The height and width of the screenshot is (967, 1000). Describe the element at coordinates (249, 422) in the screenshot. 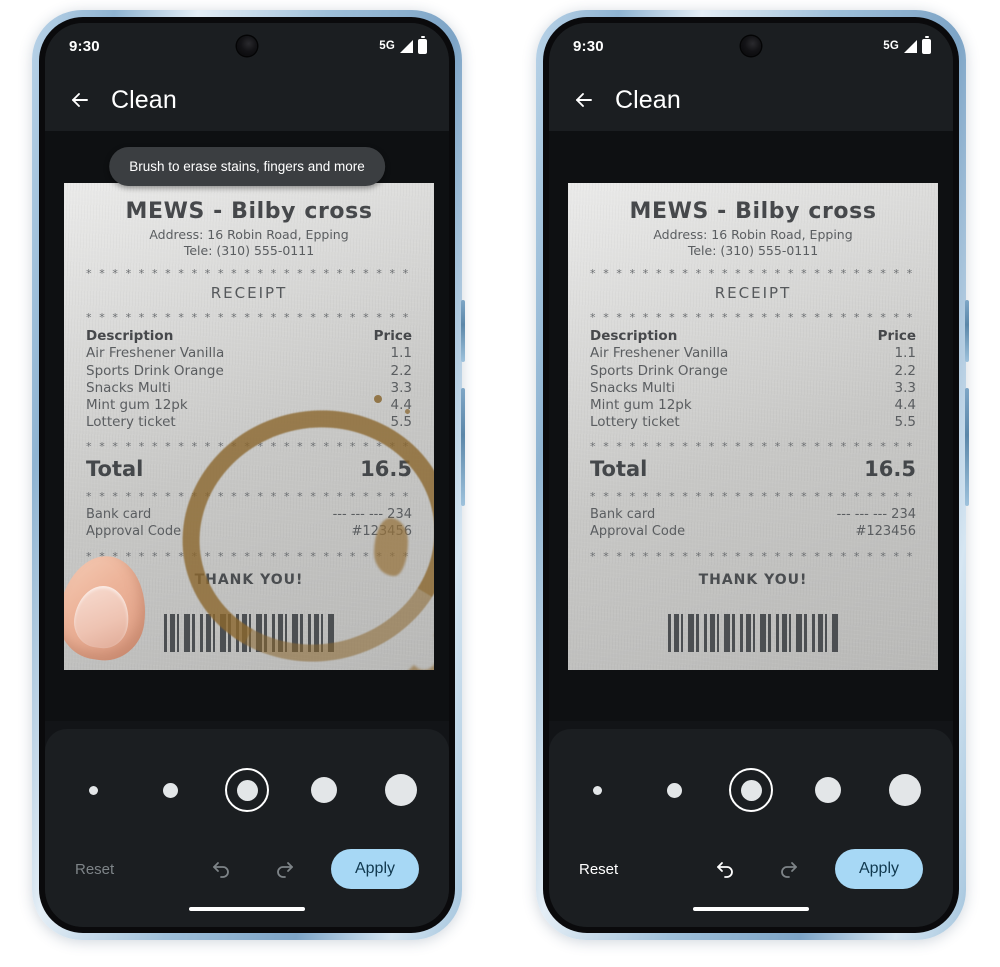

I see `receipt-line-item: Lottery ticket 5.5` at that location.